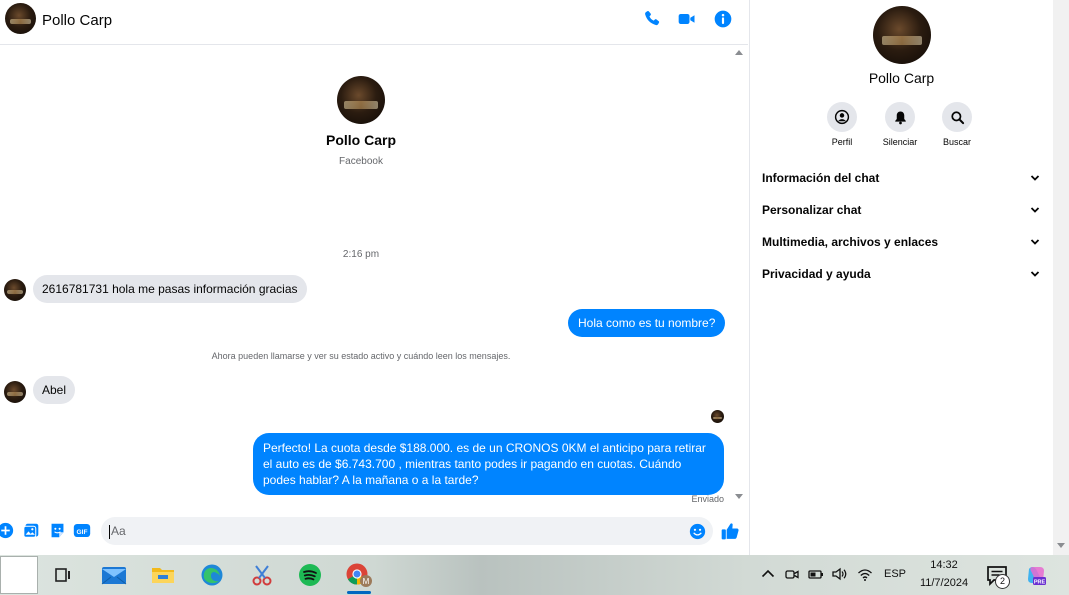 The image size is (1069, 595). What do you see at coordinates (54, 390) in the screenshot?
I see `incoming-message: Abel` at bounding box center [54, 390].